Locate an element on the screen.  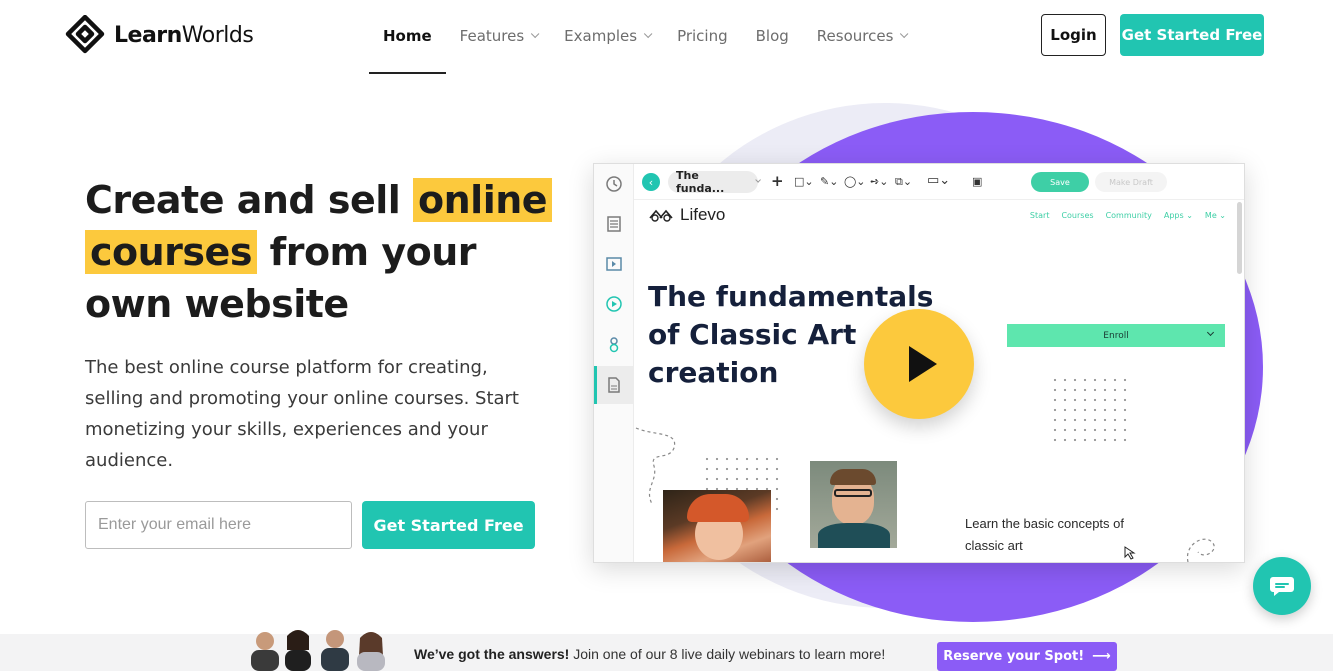
back-arrow-icon: ‹ is located at coordinates (651, 182).